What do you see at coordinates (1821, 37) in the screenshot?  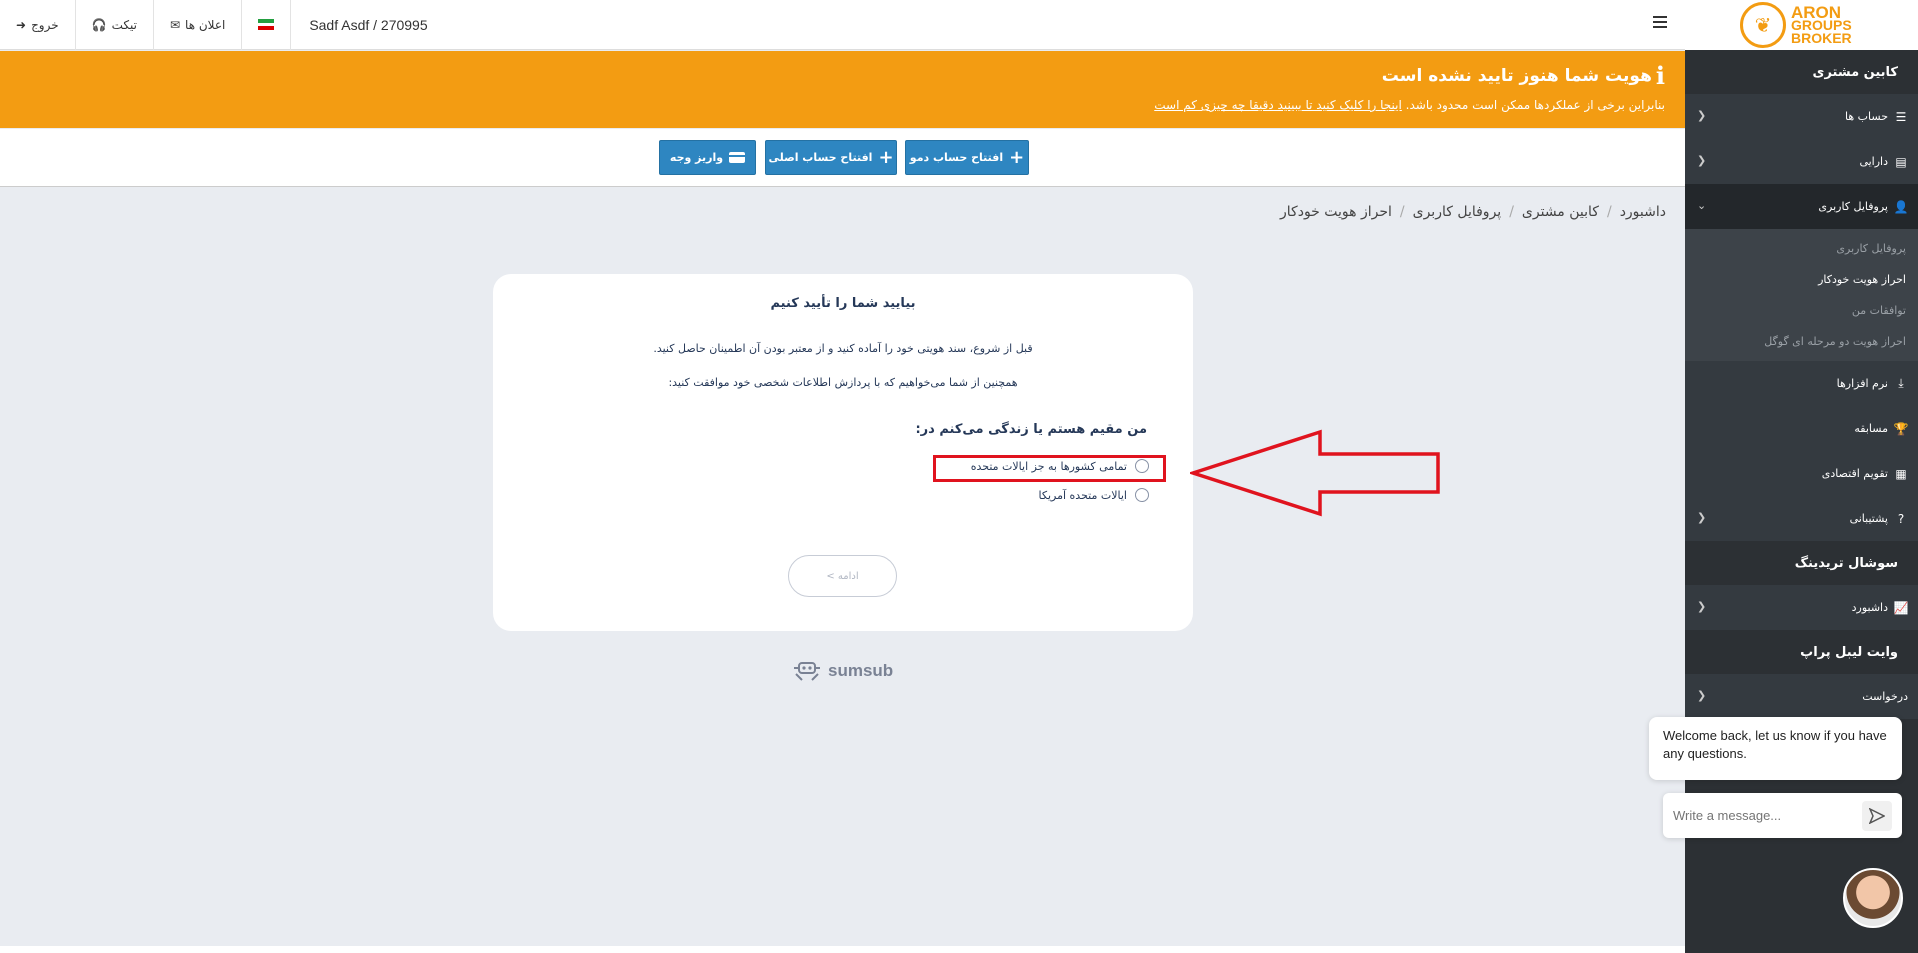 I see `logo-text: BROKER` at bounding box center [1821, 37].